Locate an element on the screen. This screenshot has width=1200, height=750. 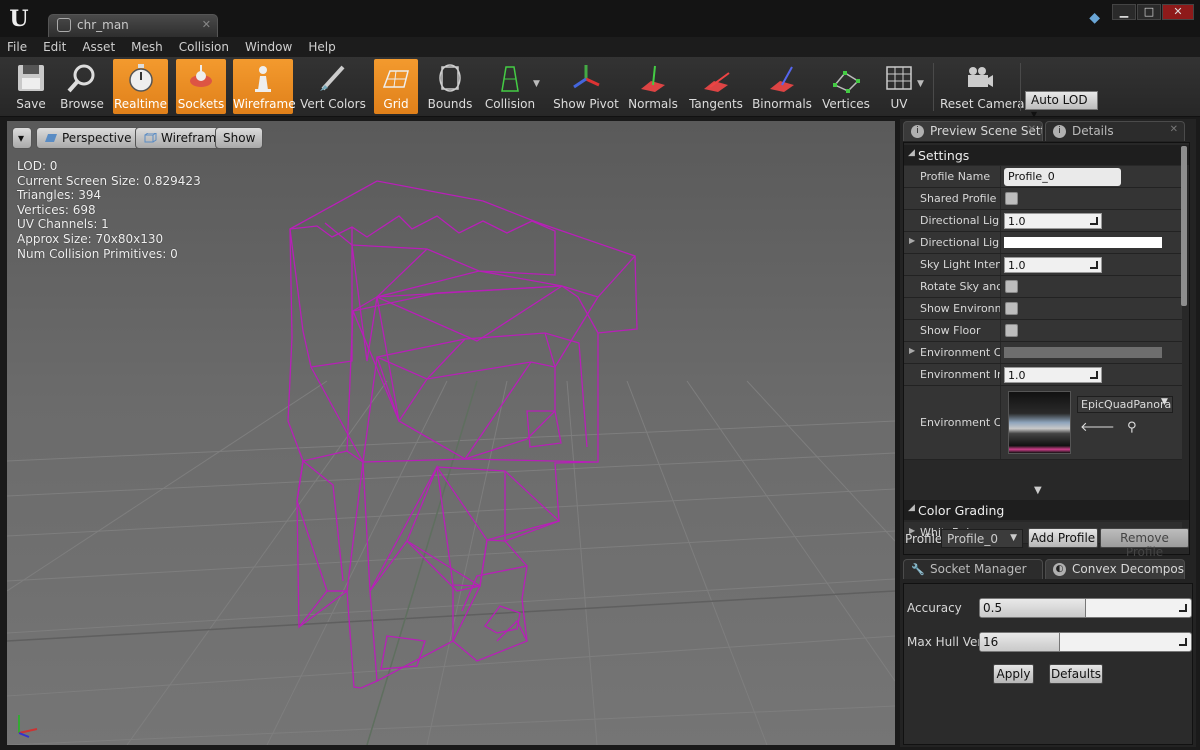
profile-name-input: Profile_0 is located at coordinates (1062, 177).